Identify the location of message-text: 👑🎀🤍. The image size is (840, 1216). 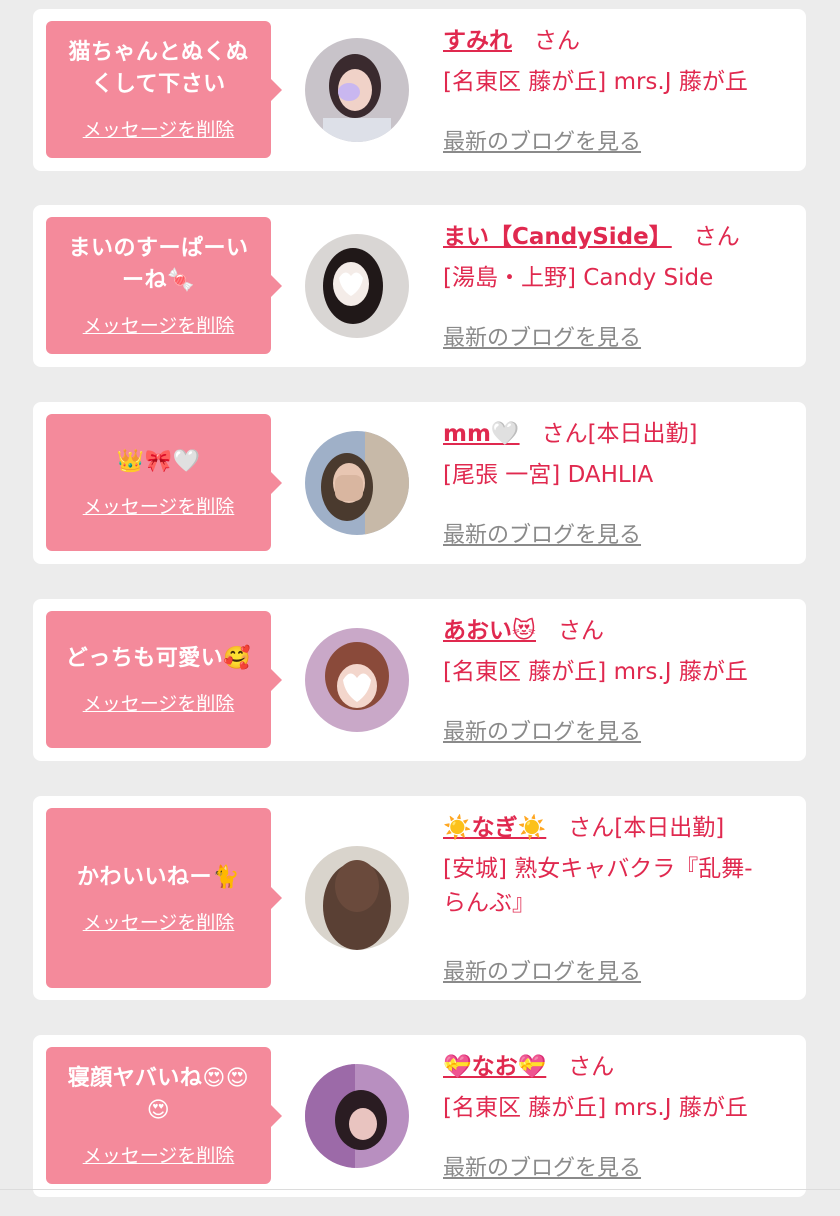
(158, 461).